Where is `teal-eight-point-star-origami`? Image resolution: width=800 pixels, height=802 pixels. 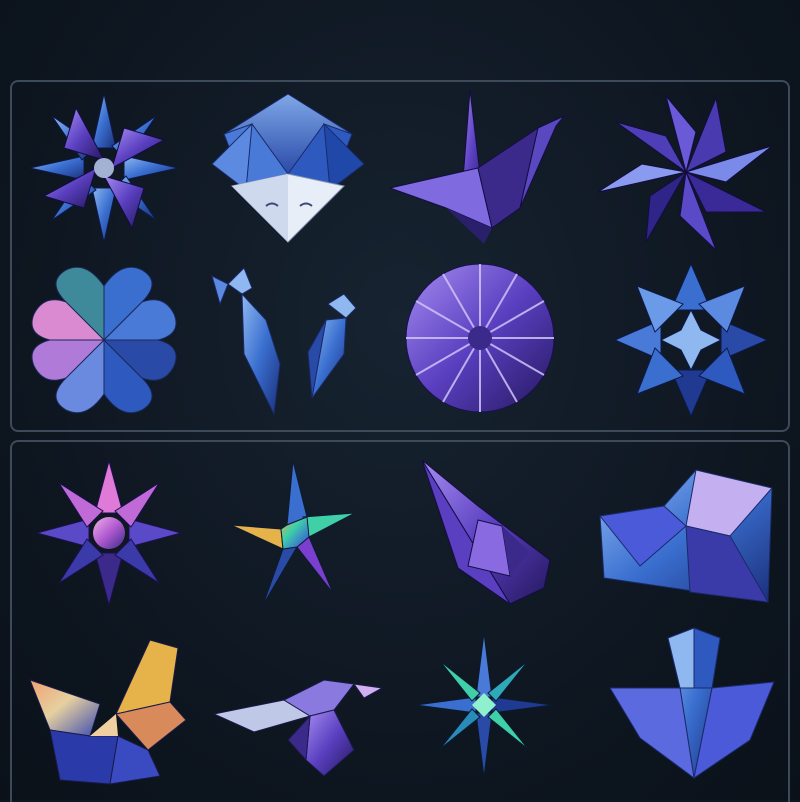
teal-eight-point-star-origami is located at coordinates (484, 705).